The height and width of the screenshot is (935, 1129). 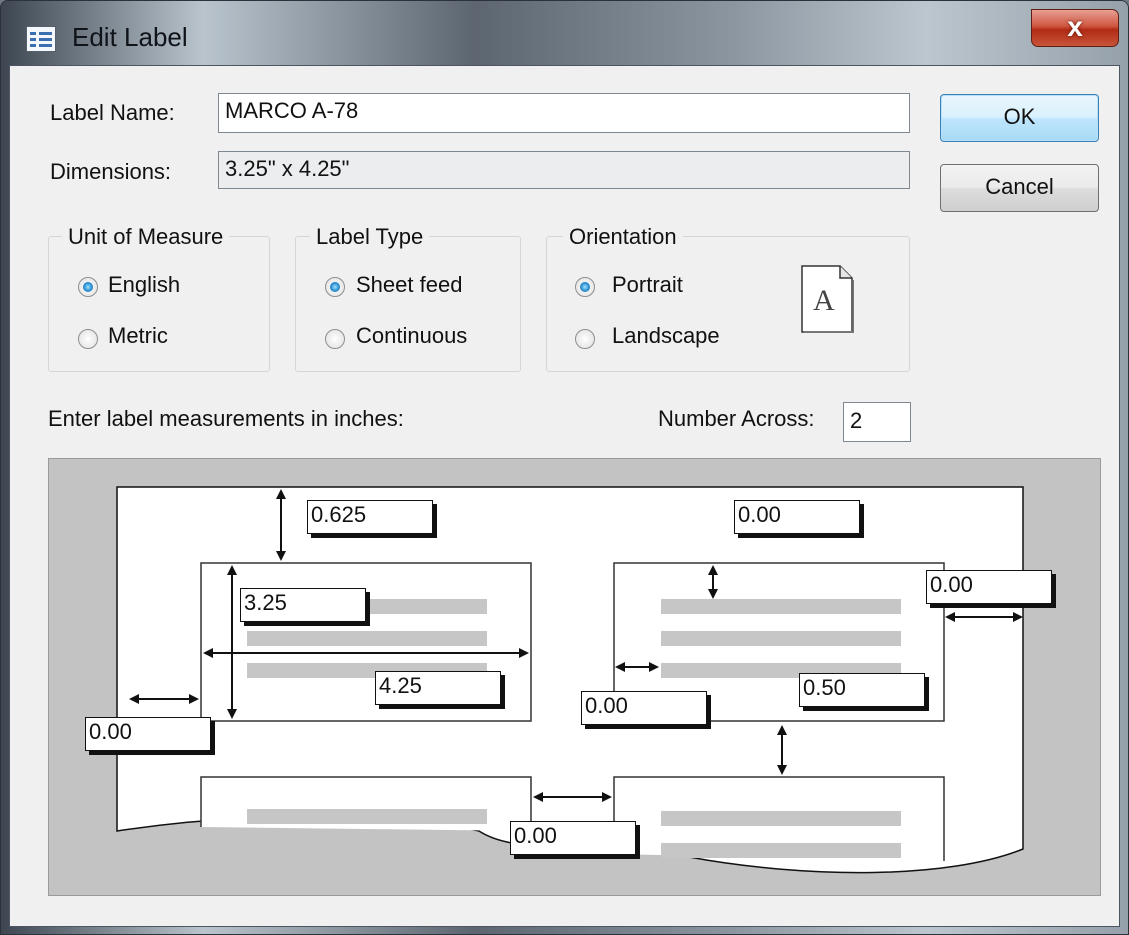 What do you see at coordinates (335, 287) in the screenshot?
I see `sheet-feed-radio` at bounding box center [335, 287].